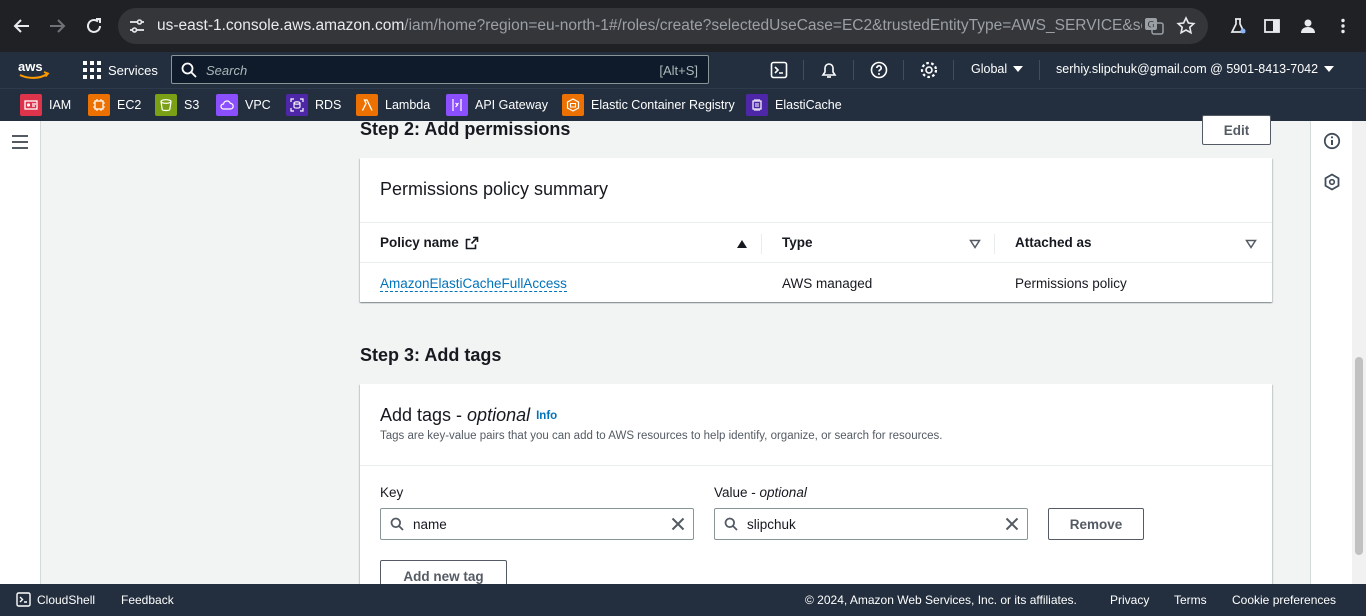 The image size is (1366, 616). Describe the element at coordinates (760, 492) in the screenshot. I see `value-label: Value - optional` at that location.